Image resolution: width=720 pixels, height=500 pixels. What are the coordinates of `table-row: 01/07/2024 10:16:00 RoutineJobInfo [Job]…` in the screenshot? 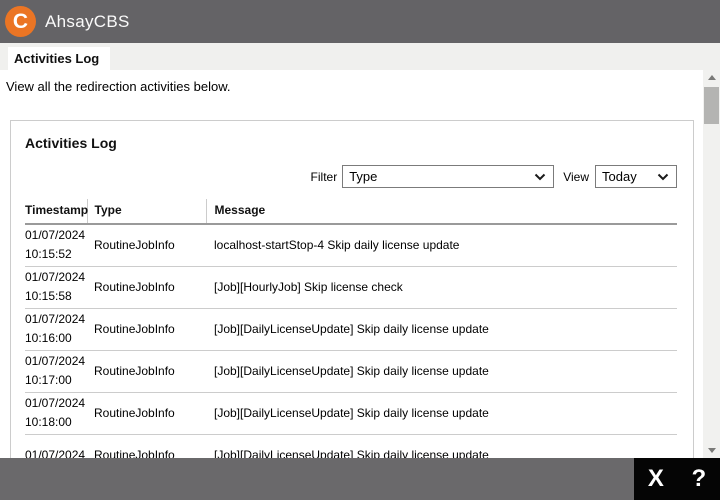 It's located at (351, 329).